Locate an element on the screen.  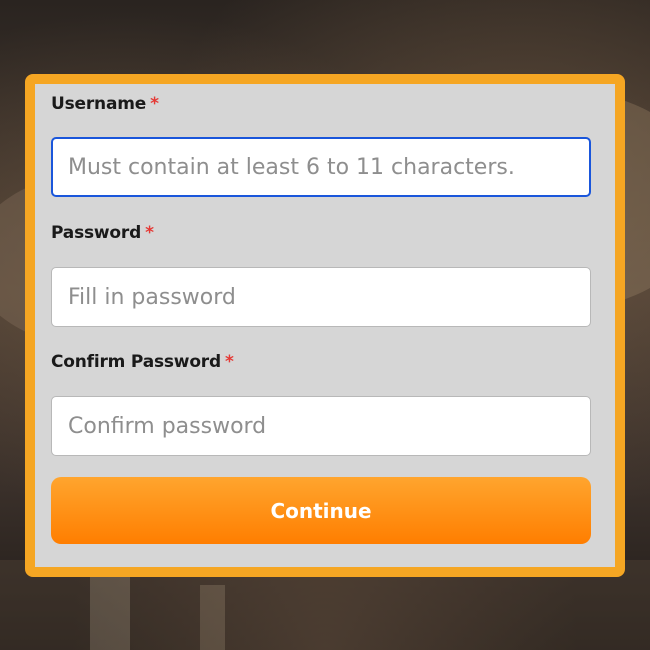
continue-button: Continue is located at coordinates (321, 510).